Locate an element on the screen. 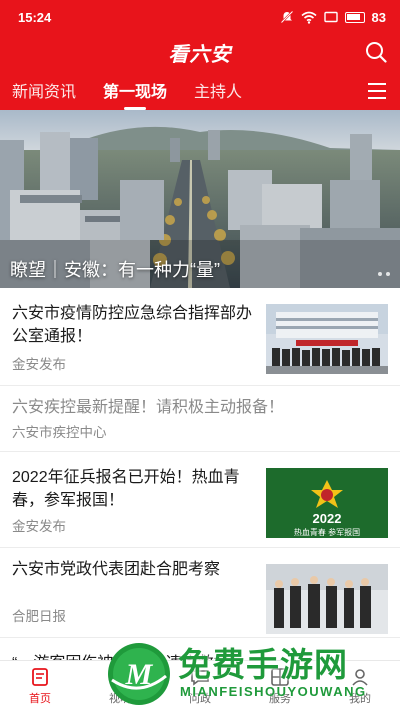  app-title: 看六安 is located at coordinates (200, 54).